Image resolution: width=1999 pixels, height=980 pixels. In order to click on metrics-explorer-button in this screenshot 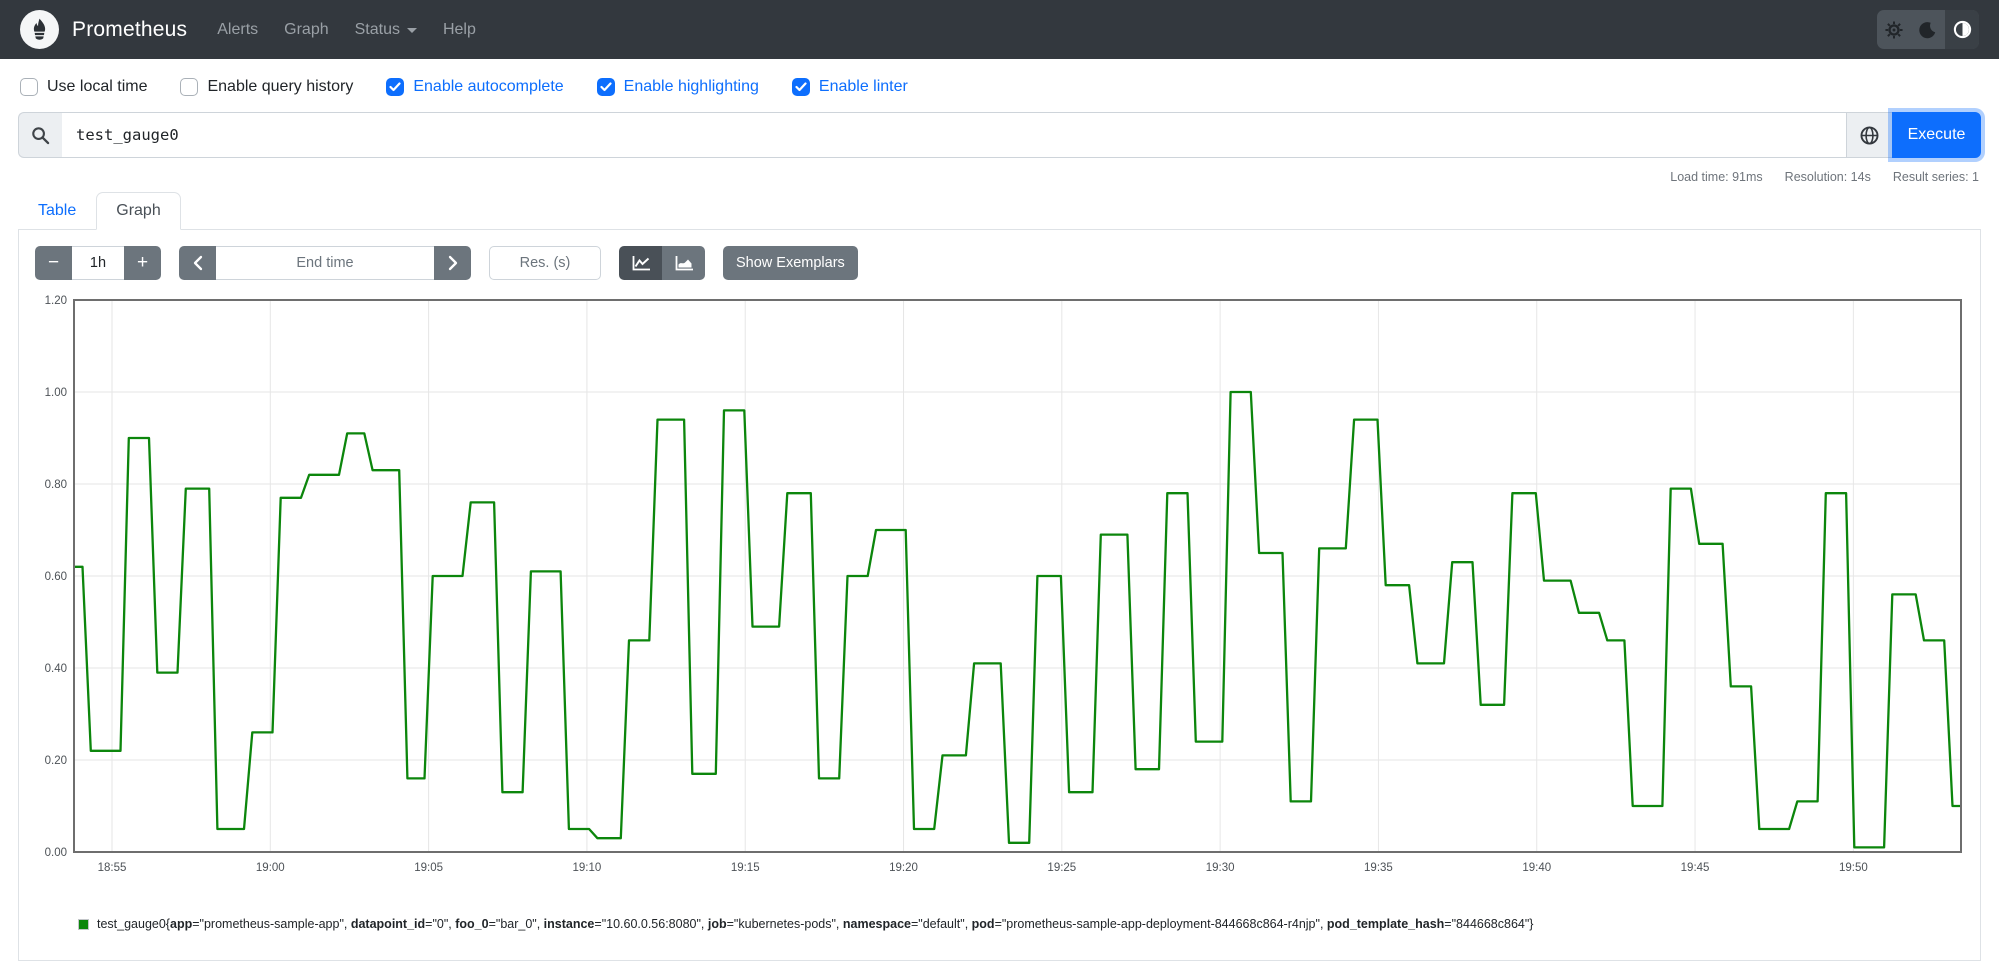, I will do `click(1869, 135)`.